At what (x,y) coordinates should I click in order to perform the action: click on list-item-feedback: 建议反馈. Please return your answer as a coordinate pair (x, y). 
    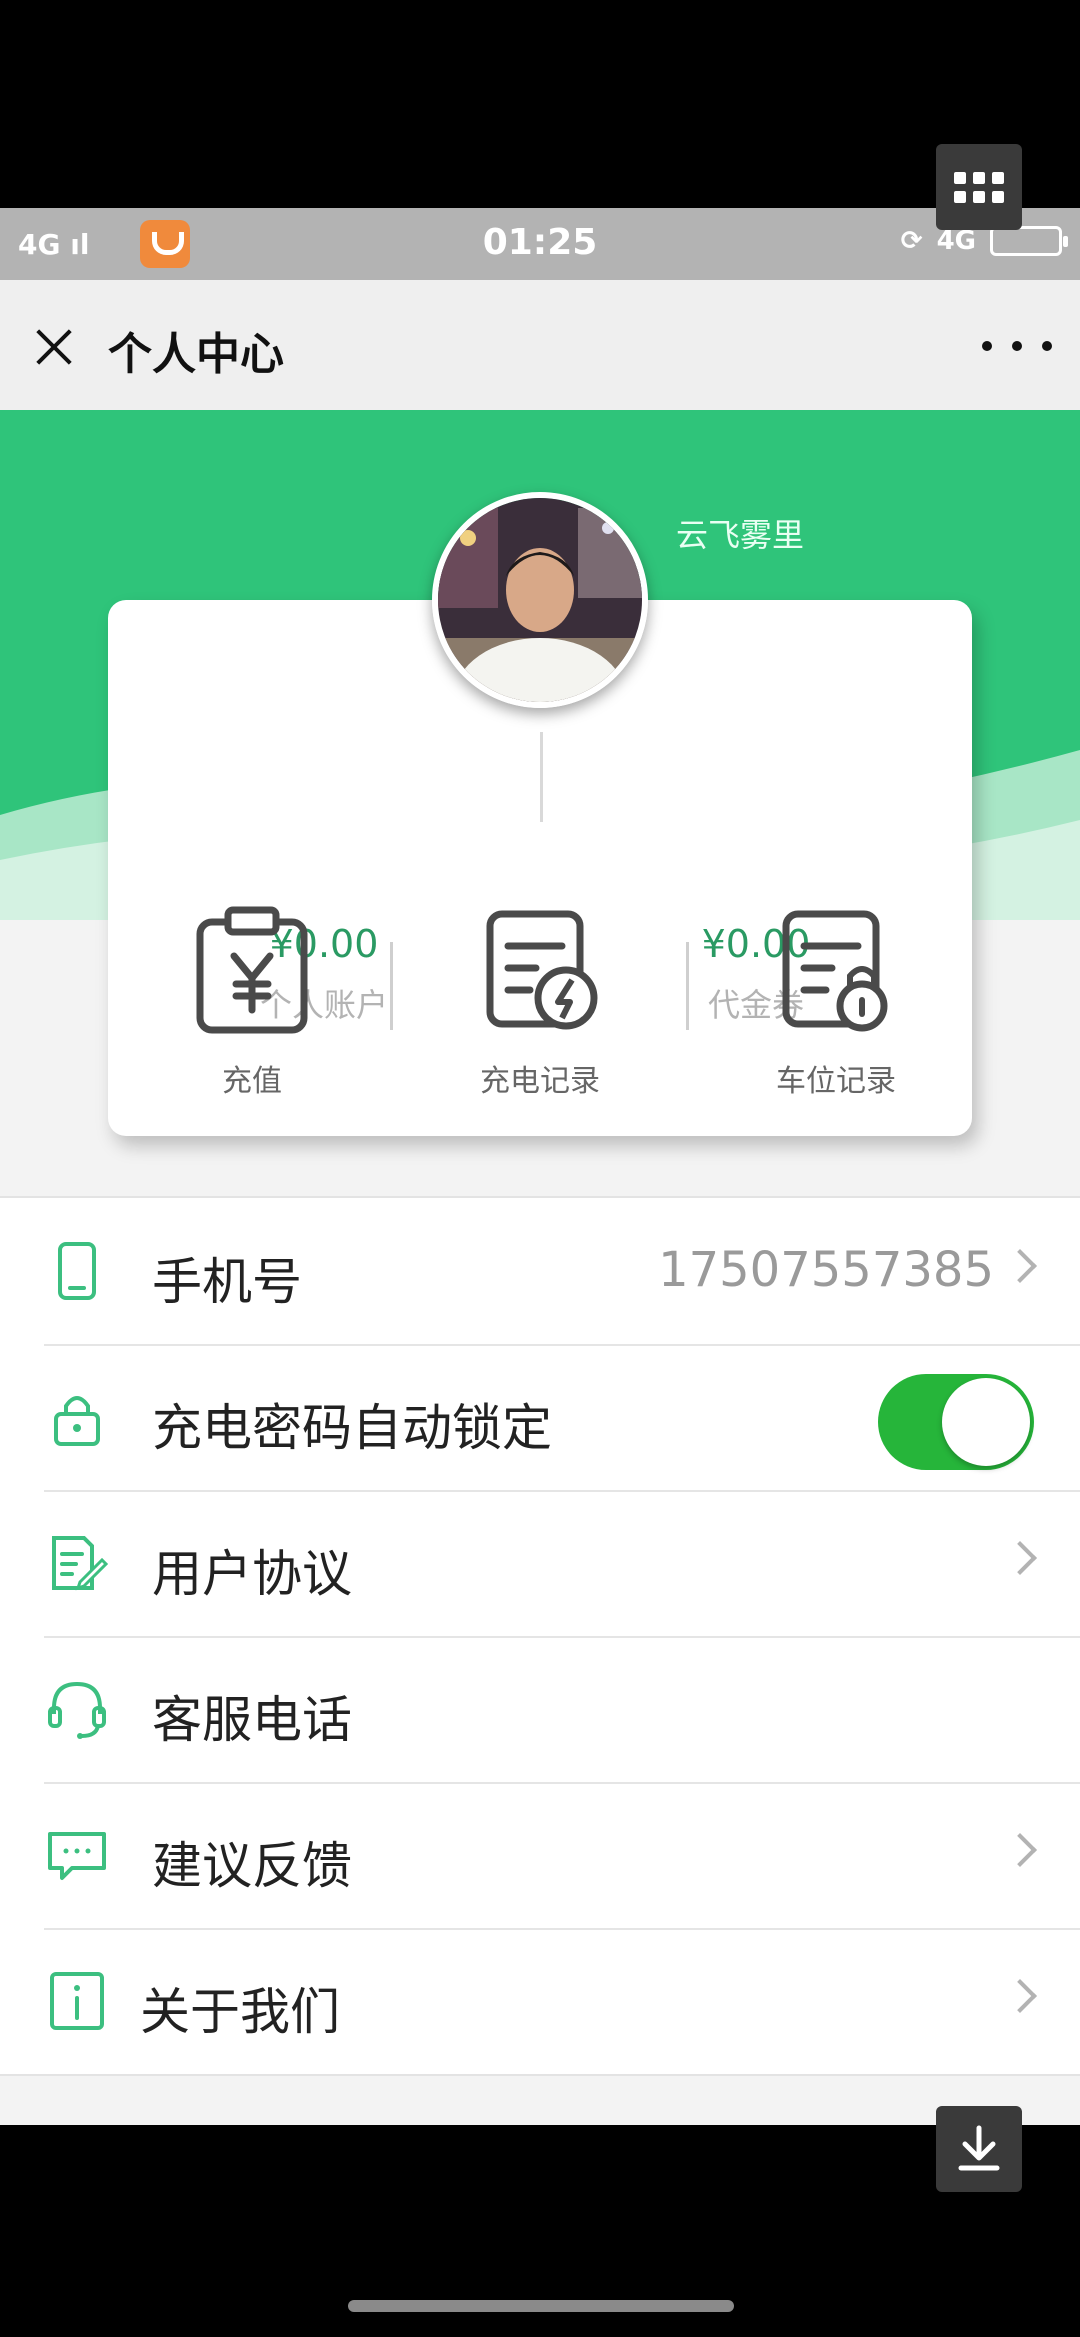
    Looking at the image, I should click on (540, 1855).